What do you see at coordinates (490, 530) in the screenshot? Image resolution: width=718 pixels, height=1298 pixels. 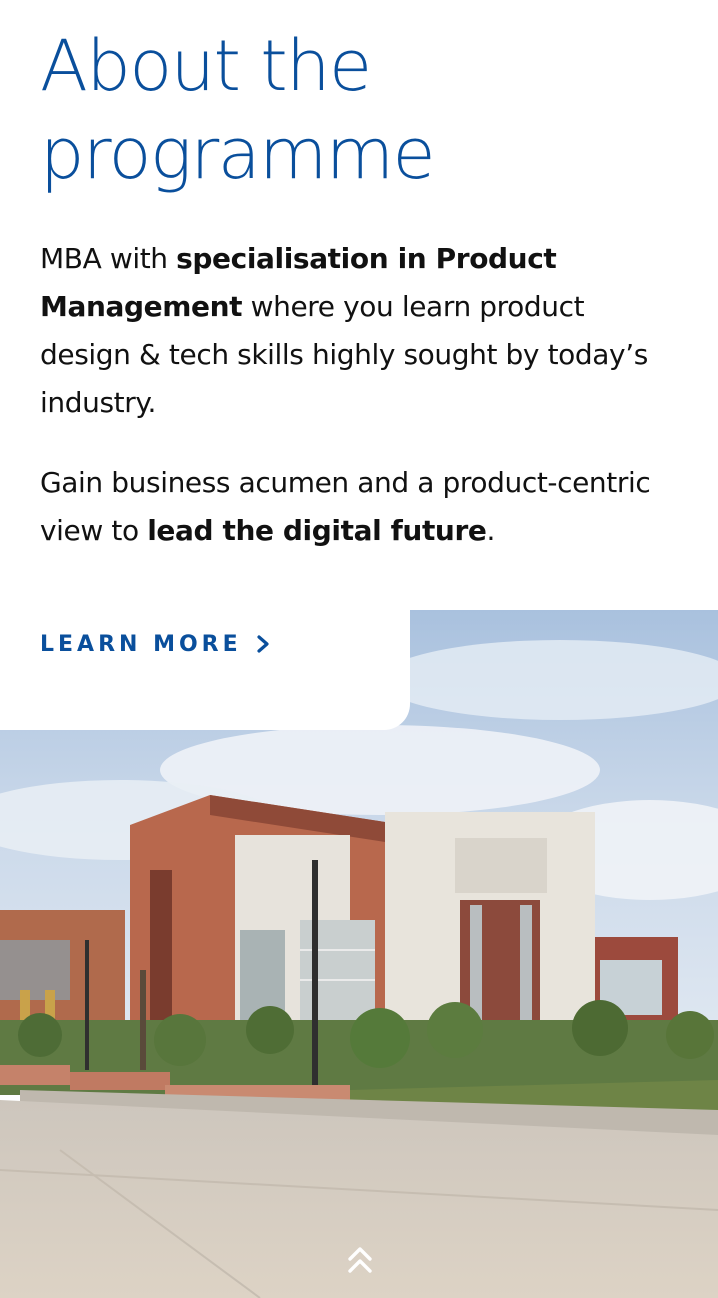 I see `value-text-end: .` at bounding box center [490, 530].